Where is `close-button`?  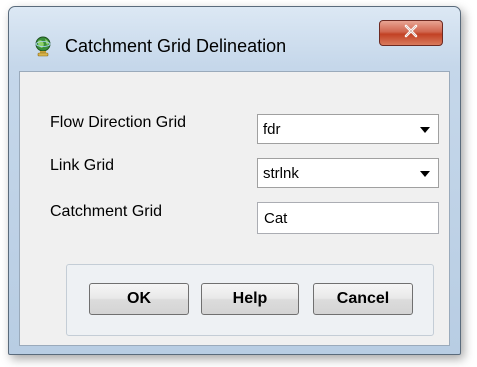
close-button is located at coordinates (411, 33).